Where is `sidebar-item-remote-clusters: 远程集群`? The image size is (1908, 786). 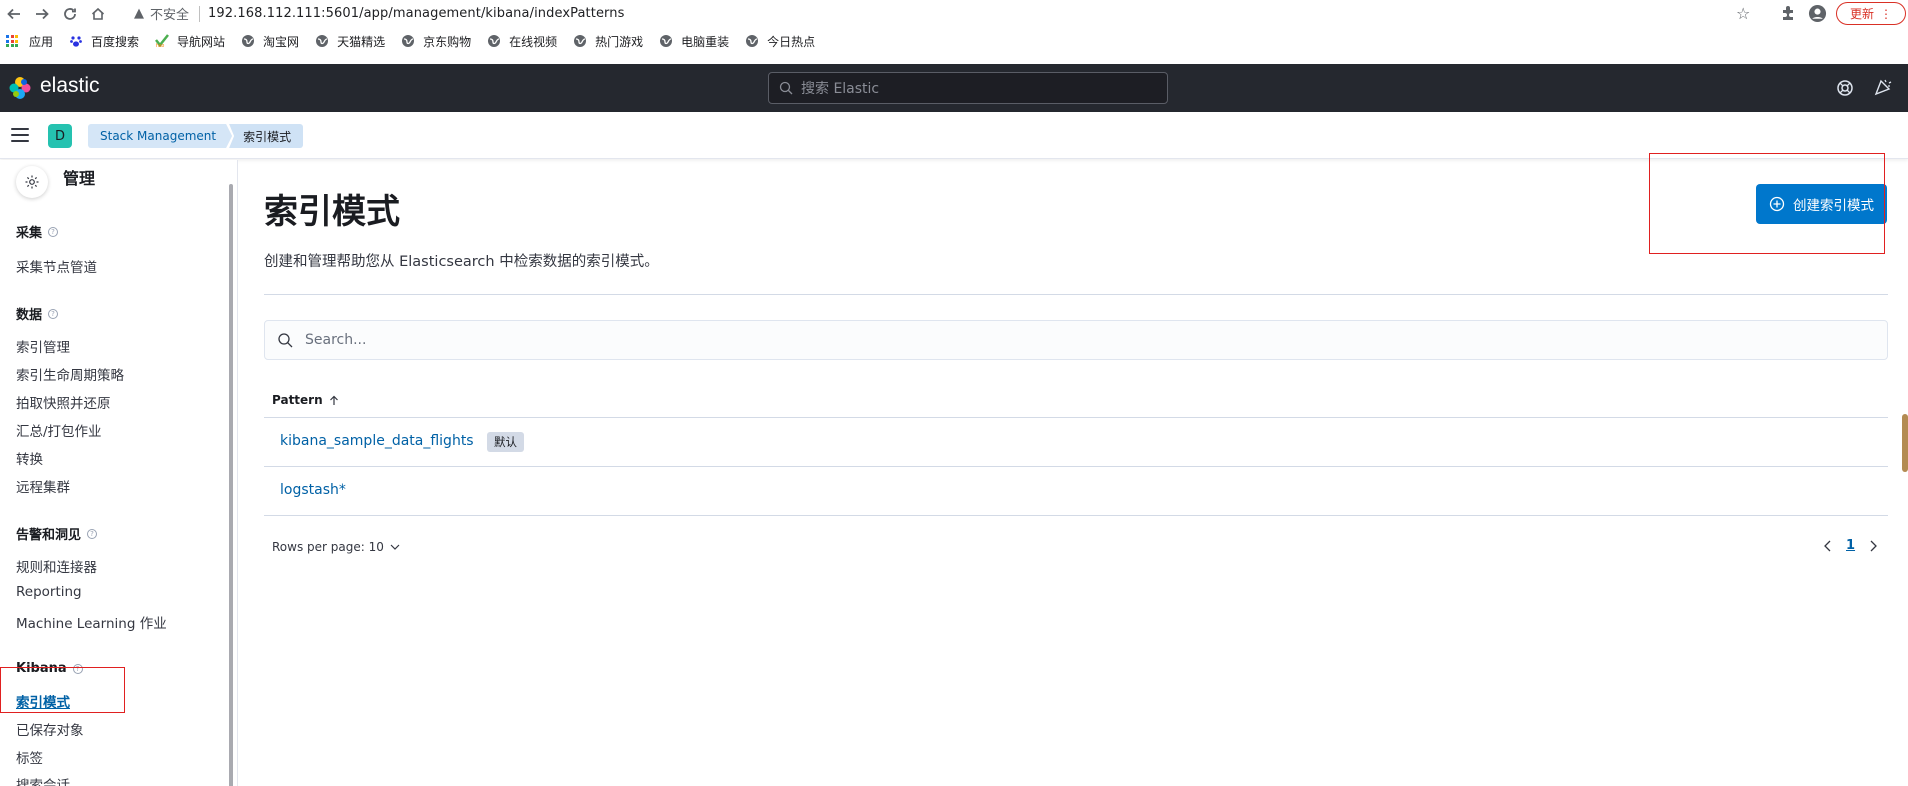 sidebar-item-remote-clusters: 远程集群 is located at coordinates (43, 486).